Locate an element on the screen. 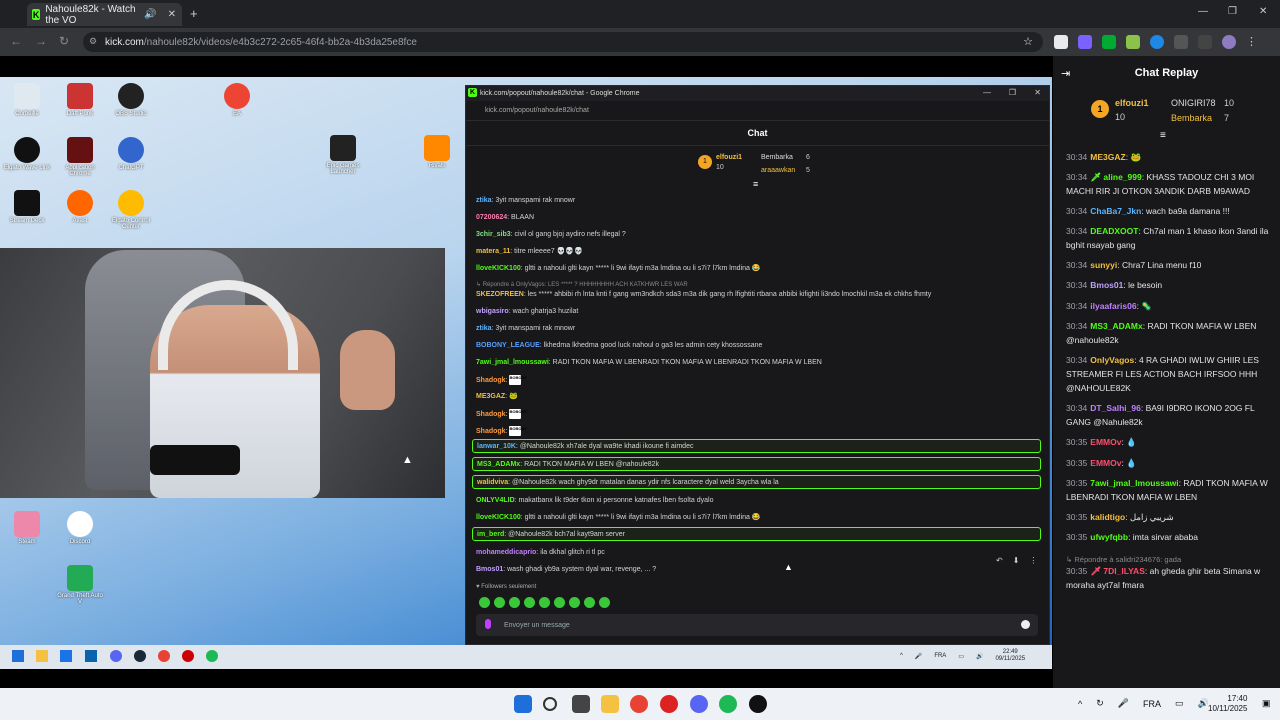  chat-username: ME3GAZ is located at coordinates (490, 396).